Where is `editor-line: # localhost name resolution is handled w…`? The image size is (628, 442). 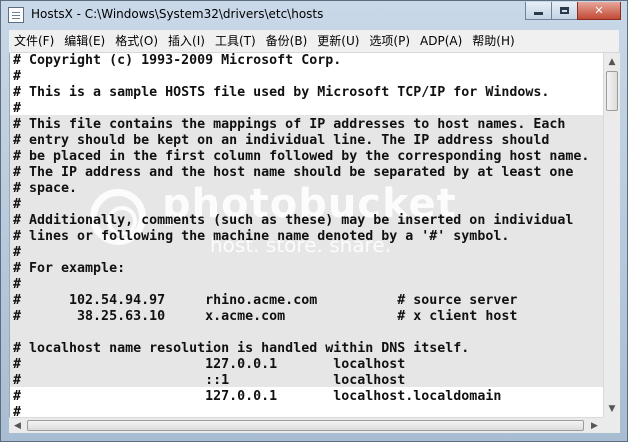 editor-line: # localhost name resolution is handled w… is located at coordinates (241, 348).